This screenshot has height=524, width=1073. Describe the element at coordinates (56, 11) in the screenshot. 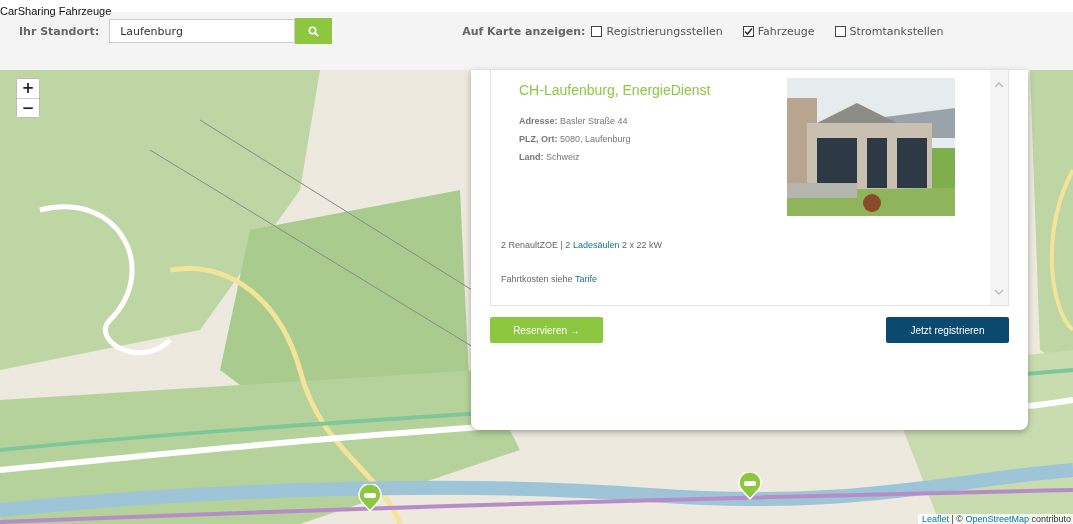

I see `page-title: CarSharing Fahrzeuge` at that location.